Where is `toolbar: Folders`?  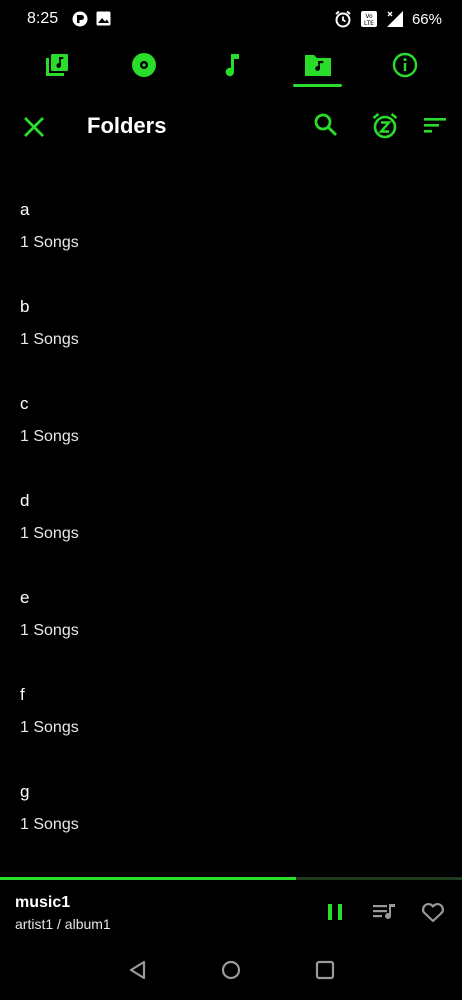
toolbar: Folders is located at coordinates (231, 127).